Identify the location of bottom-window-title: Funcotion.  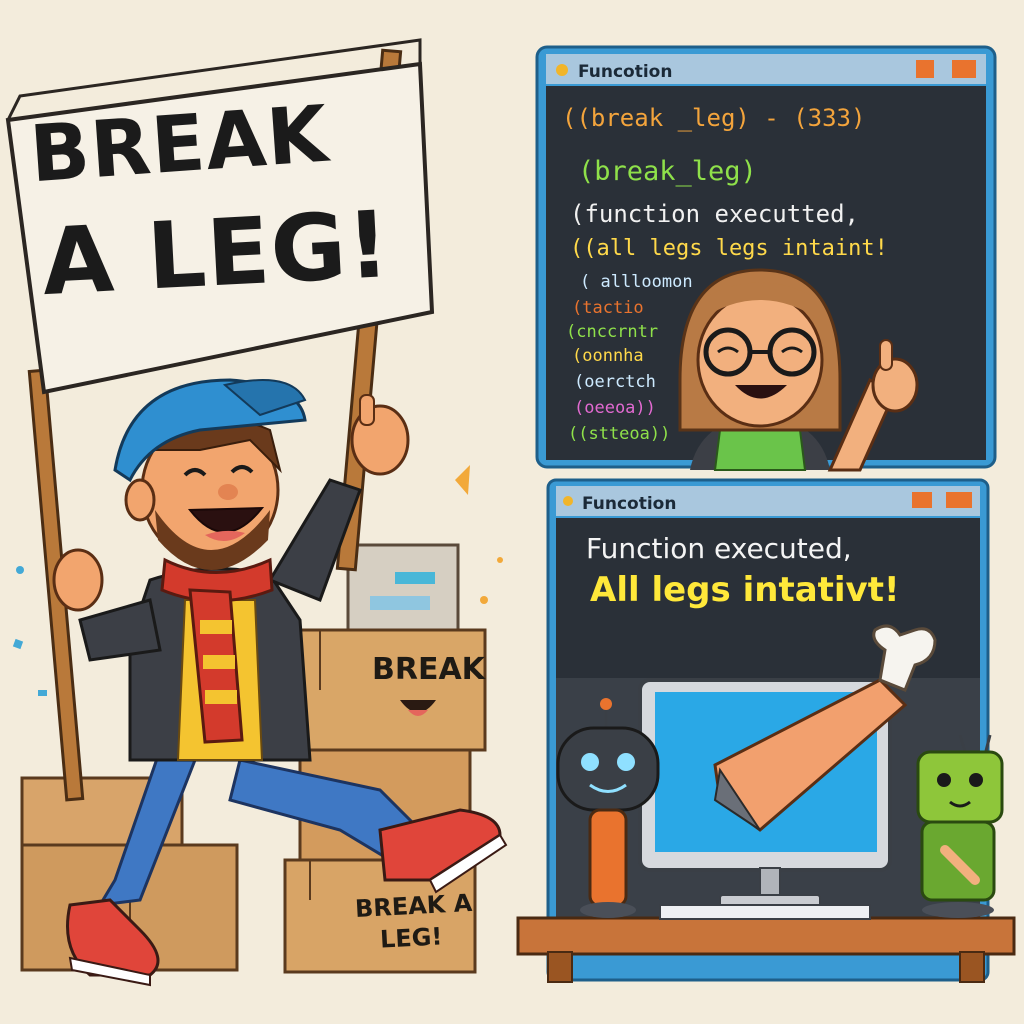
(629, 504).